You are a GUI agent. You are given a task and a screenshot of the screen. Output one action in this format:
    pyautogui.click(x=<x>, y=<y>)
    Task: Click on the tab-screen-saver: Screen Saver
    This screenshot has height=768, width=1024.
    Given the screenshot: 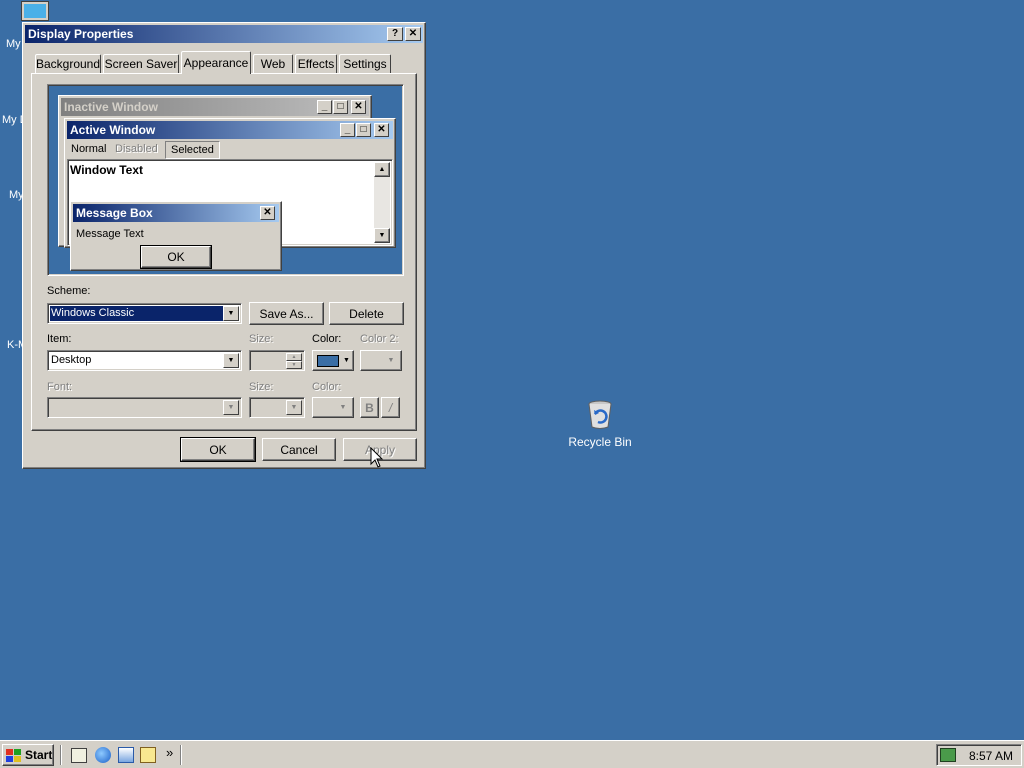 What is the action you would take?
    pyautogui.click(x=141, y=63)
    